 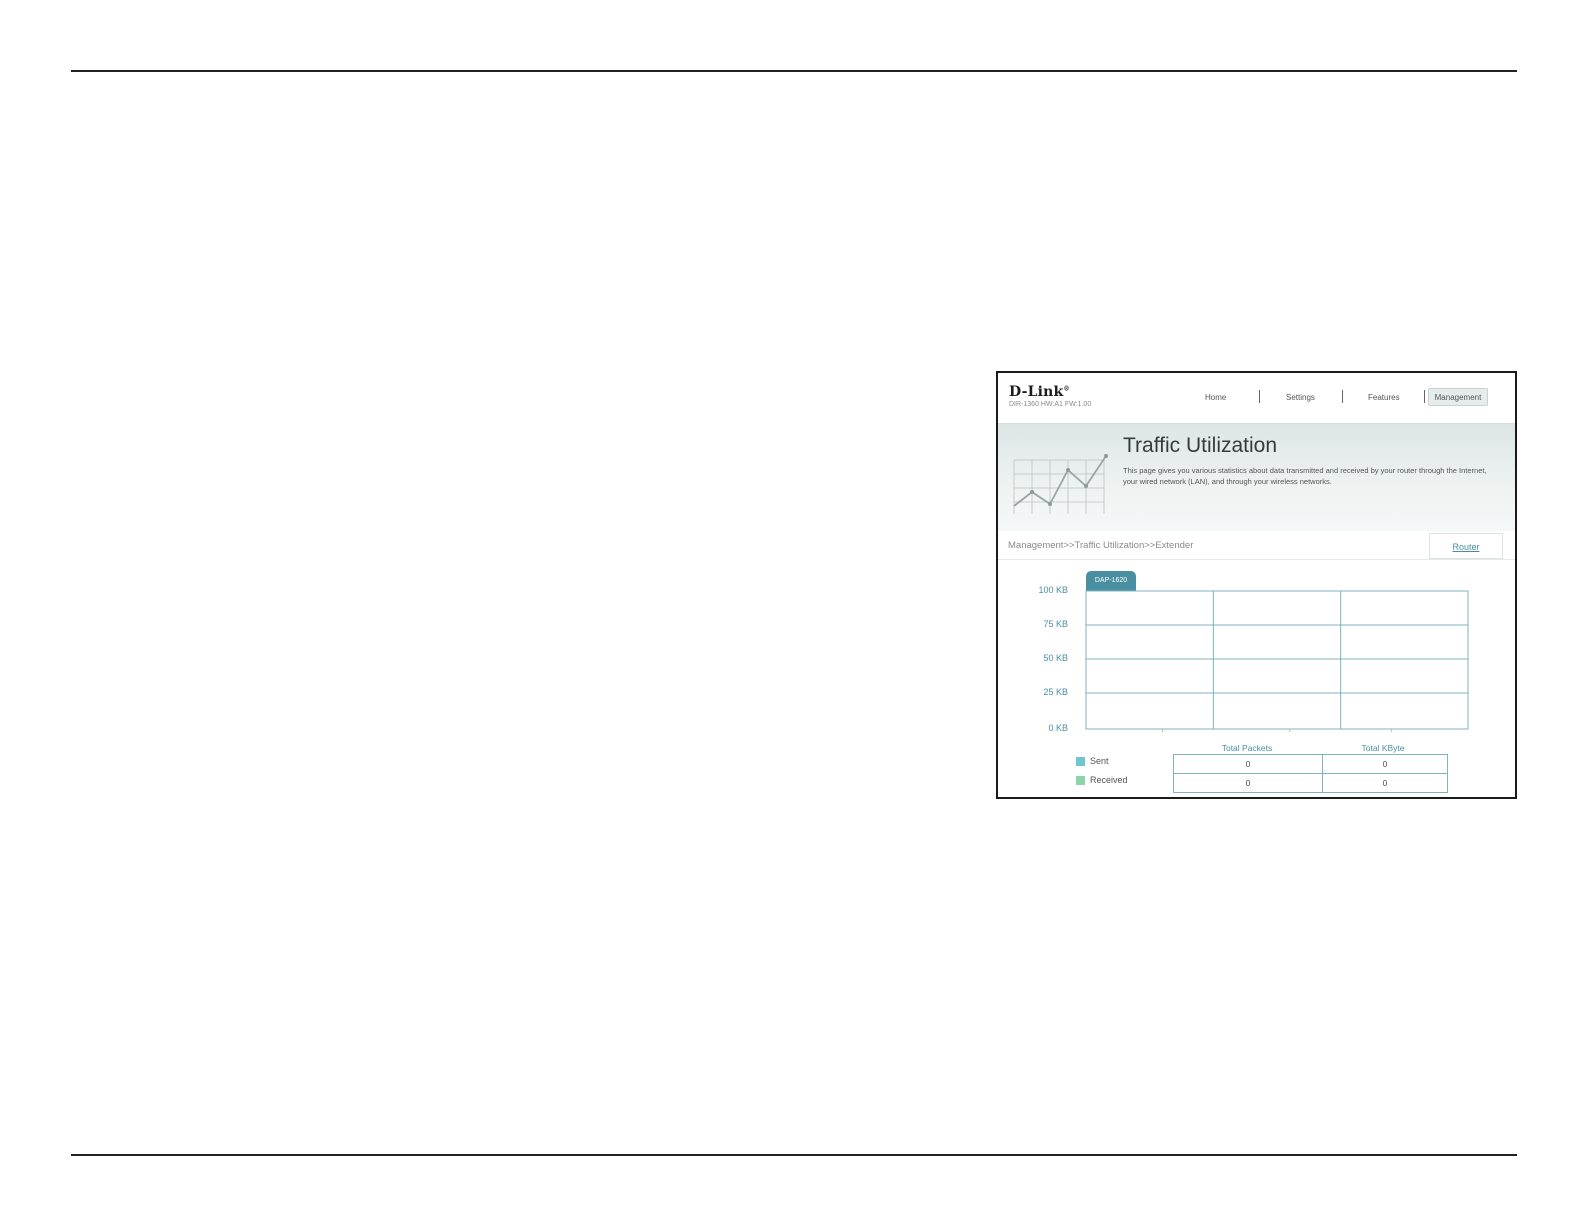 What do you see at coordinates (1385, 783) in the screenshot?
I see `received-kbyte: 0` at bounding box center [1385, 783].